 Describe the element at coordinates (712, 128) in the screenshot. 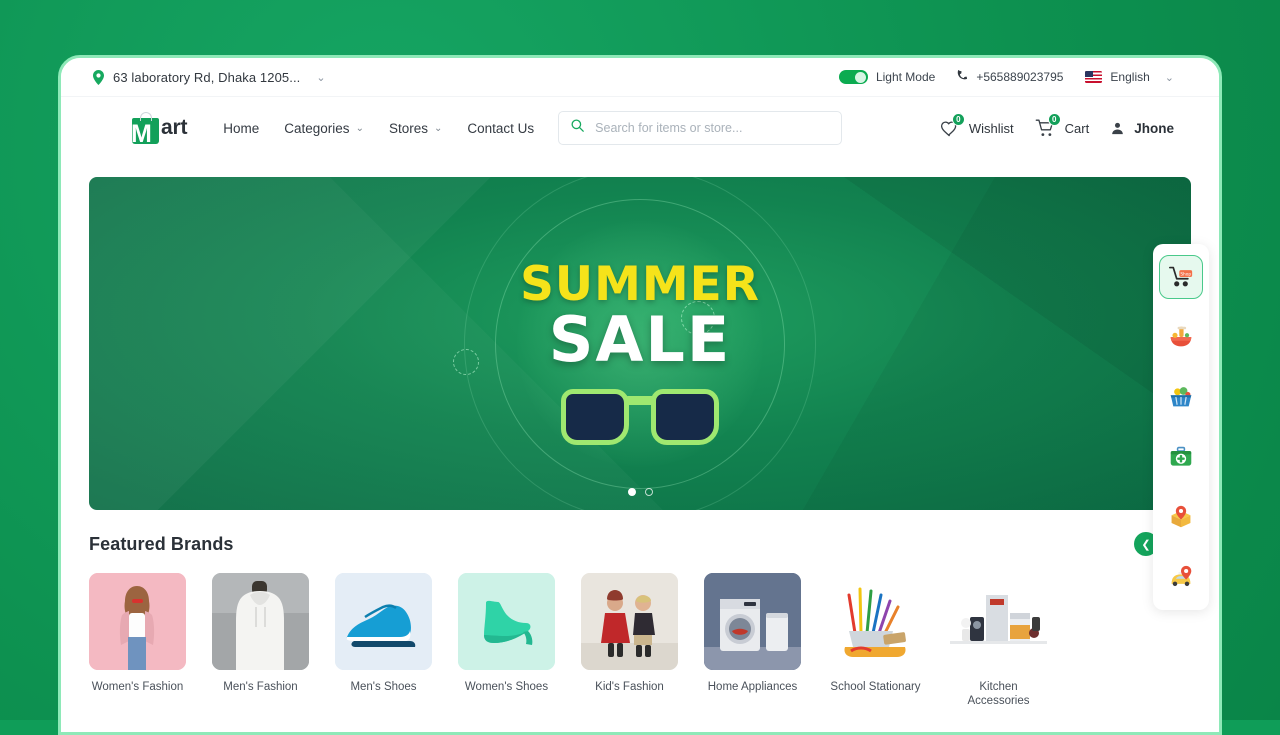

I see `search-input` at that location.